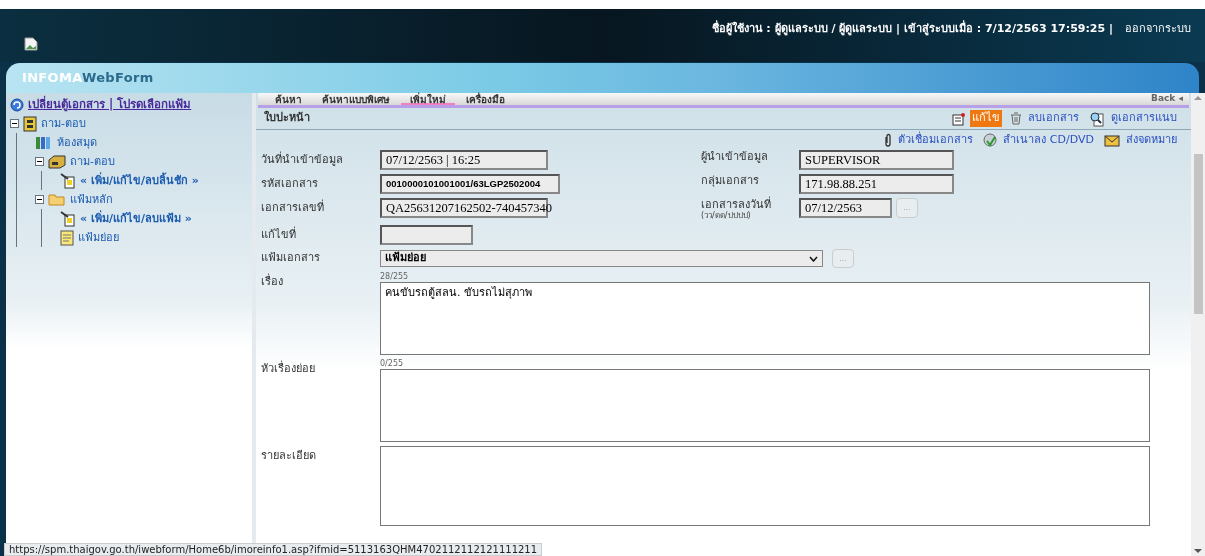  What do you see at coordinates (356, 99) in the screenshot?
I see `menu-tab: ค้นหาแบบพิเศษ` at bounding box center [356, 99].